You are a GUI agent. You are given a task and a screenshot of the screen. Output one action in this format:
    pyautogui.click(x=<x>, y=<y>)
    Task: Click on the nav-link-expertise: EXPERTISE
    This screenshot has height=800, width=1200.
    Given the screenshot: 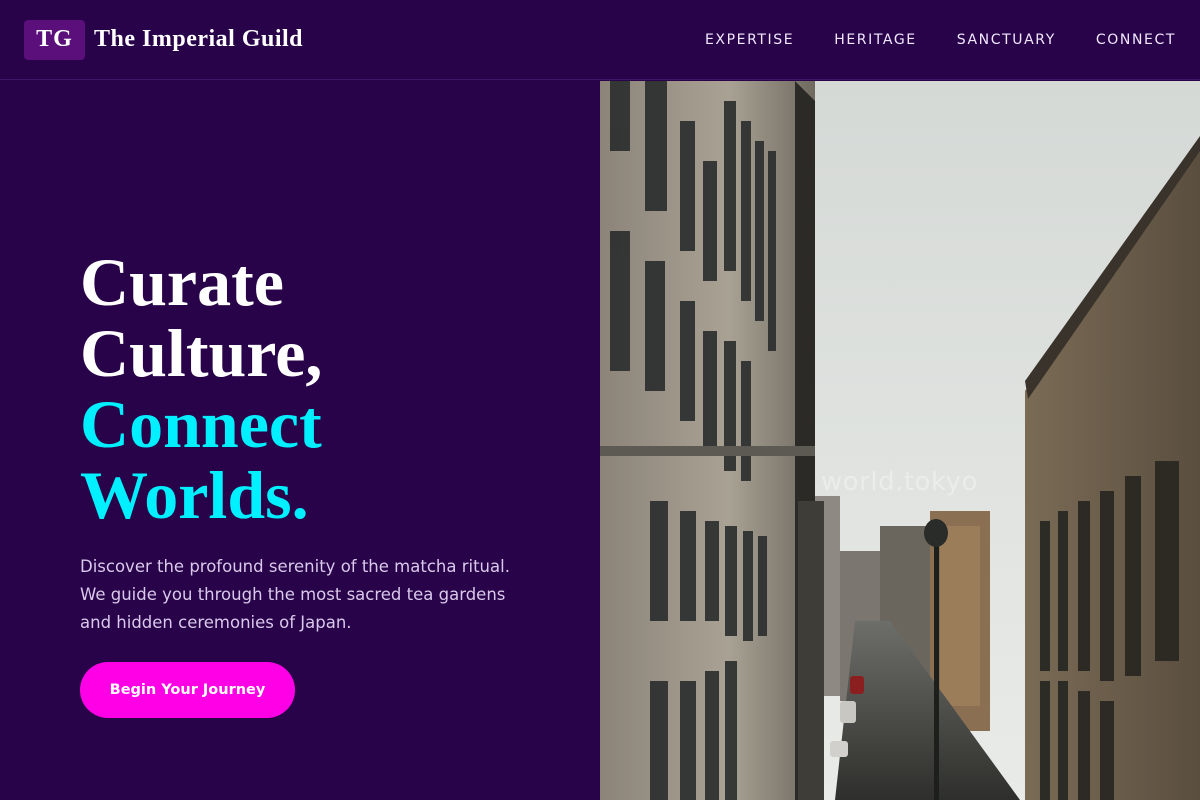 What is the action you would take?
    pyautogui.click(x=749, y=40)
    